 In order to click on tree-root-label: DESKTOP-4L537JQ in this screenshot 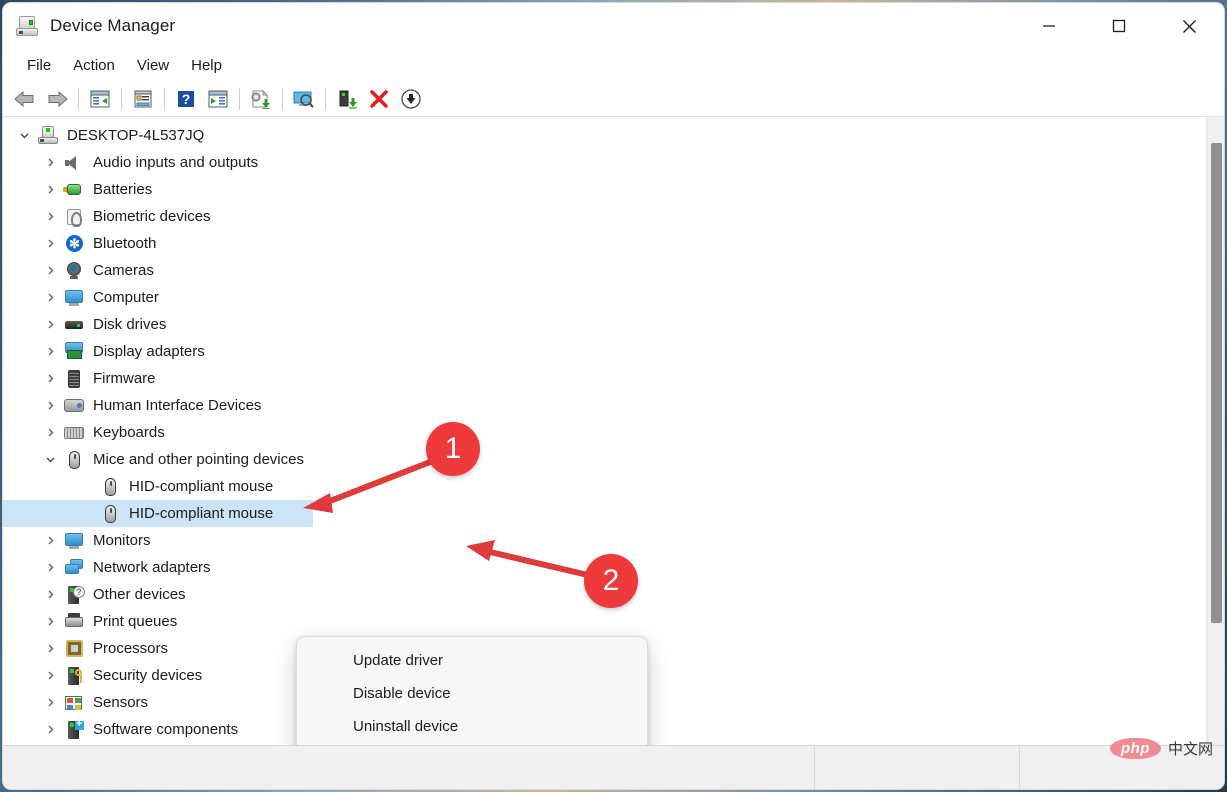, I will do `click(136, 135)`.